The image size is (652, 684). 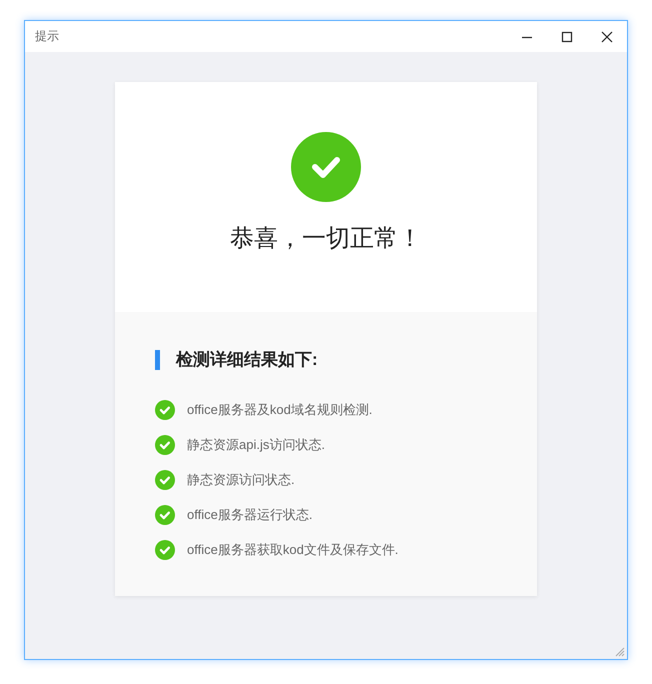 I want to click on maximize-icon, so click(x=567, y=36).